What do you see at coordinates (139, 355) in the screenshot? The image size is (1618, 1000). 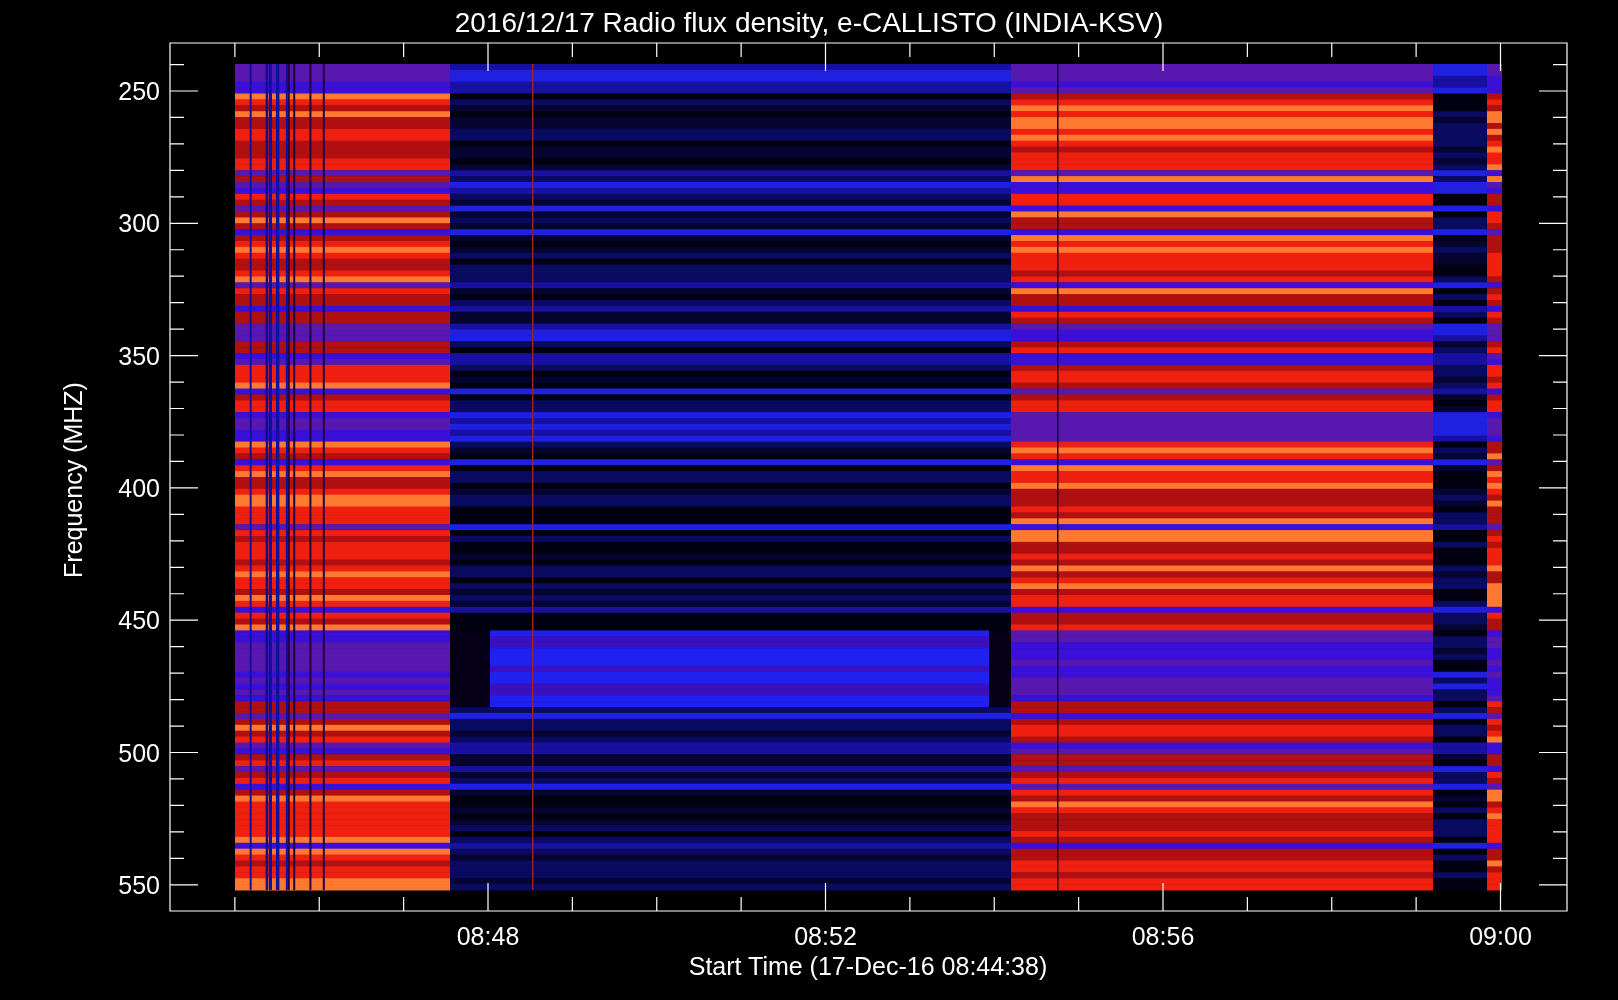 I see `y-tick-label: 350` at bounding box center [139, 355].